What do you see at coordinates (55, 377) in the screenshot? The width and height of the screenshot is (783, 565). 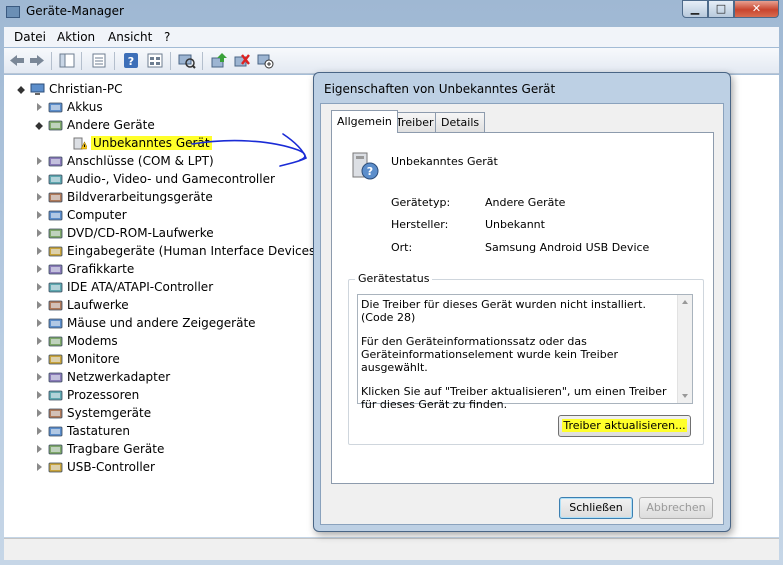 I see `network-icon` at bounding box center [55, 377].